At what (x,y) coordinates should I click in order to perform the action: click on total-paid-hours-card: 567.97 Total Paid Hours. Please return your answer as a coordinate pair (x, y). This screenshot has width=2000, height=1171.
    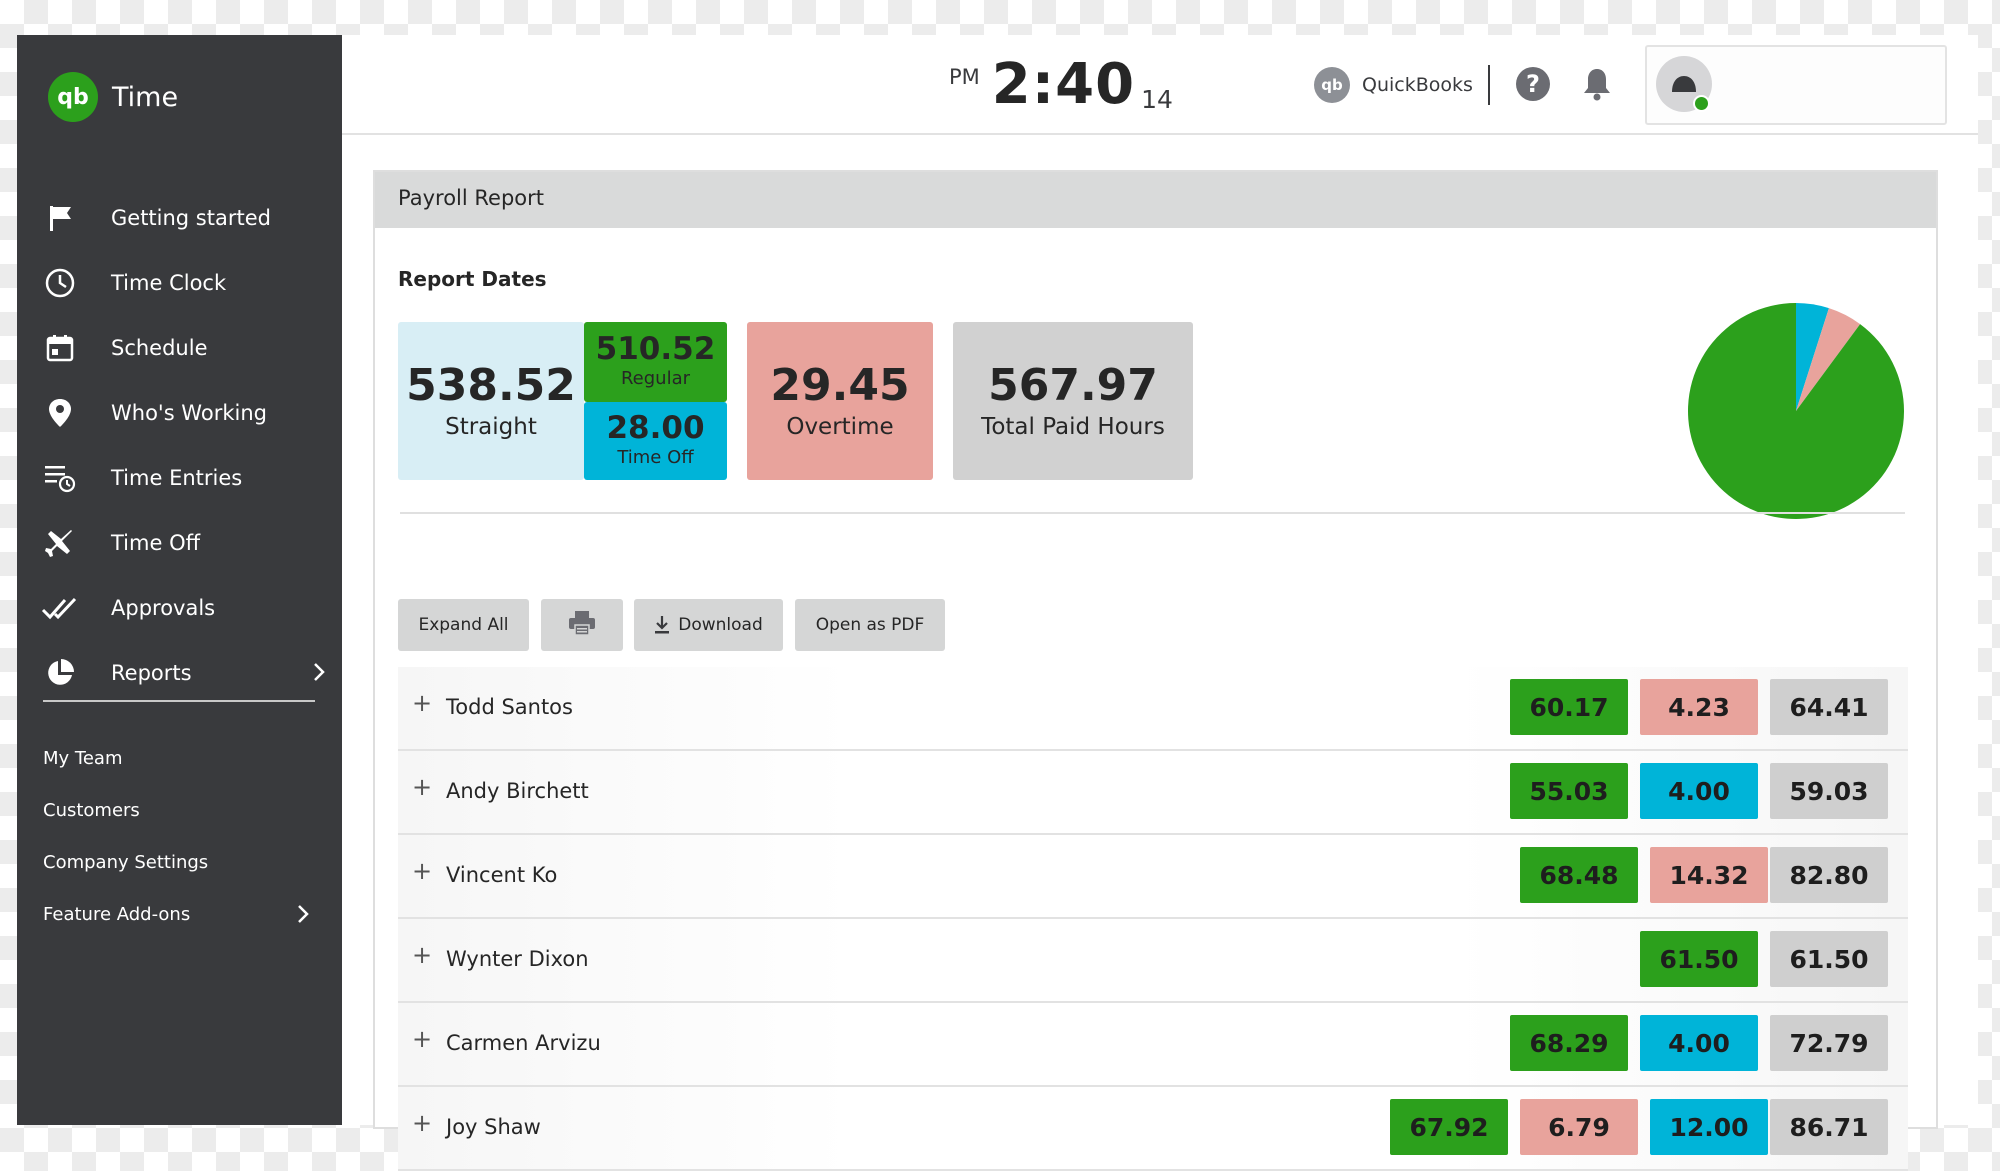
    Looking at the image, I should click on (1073, 401).